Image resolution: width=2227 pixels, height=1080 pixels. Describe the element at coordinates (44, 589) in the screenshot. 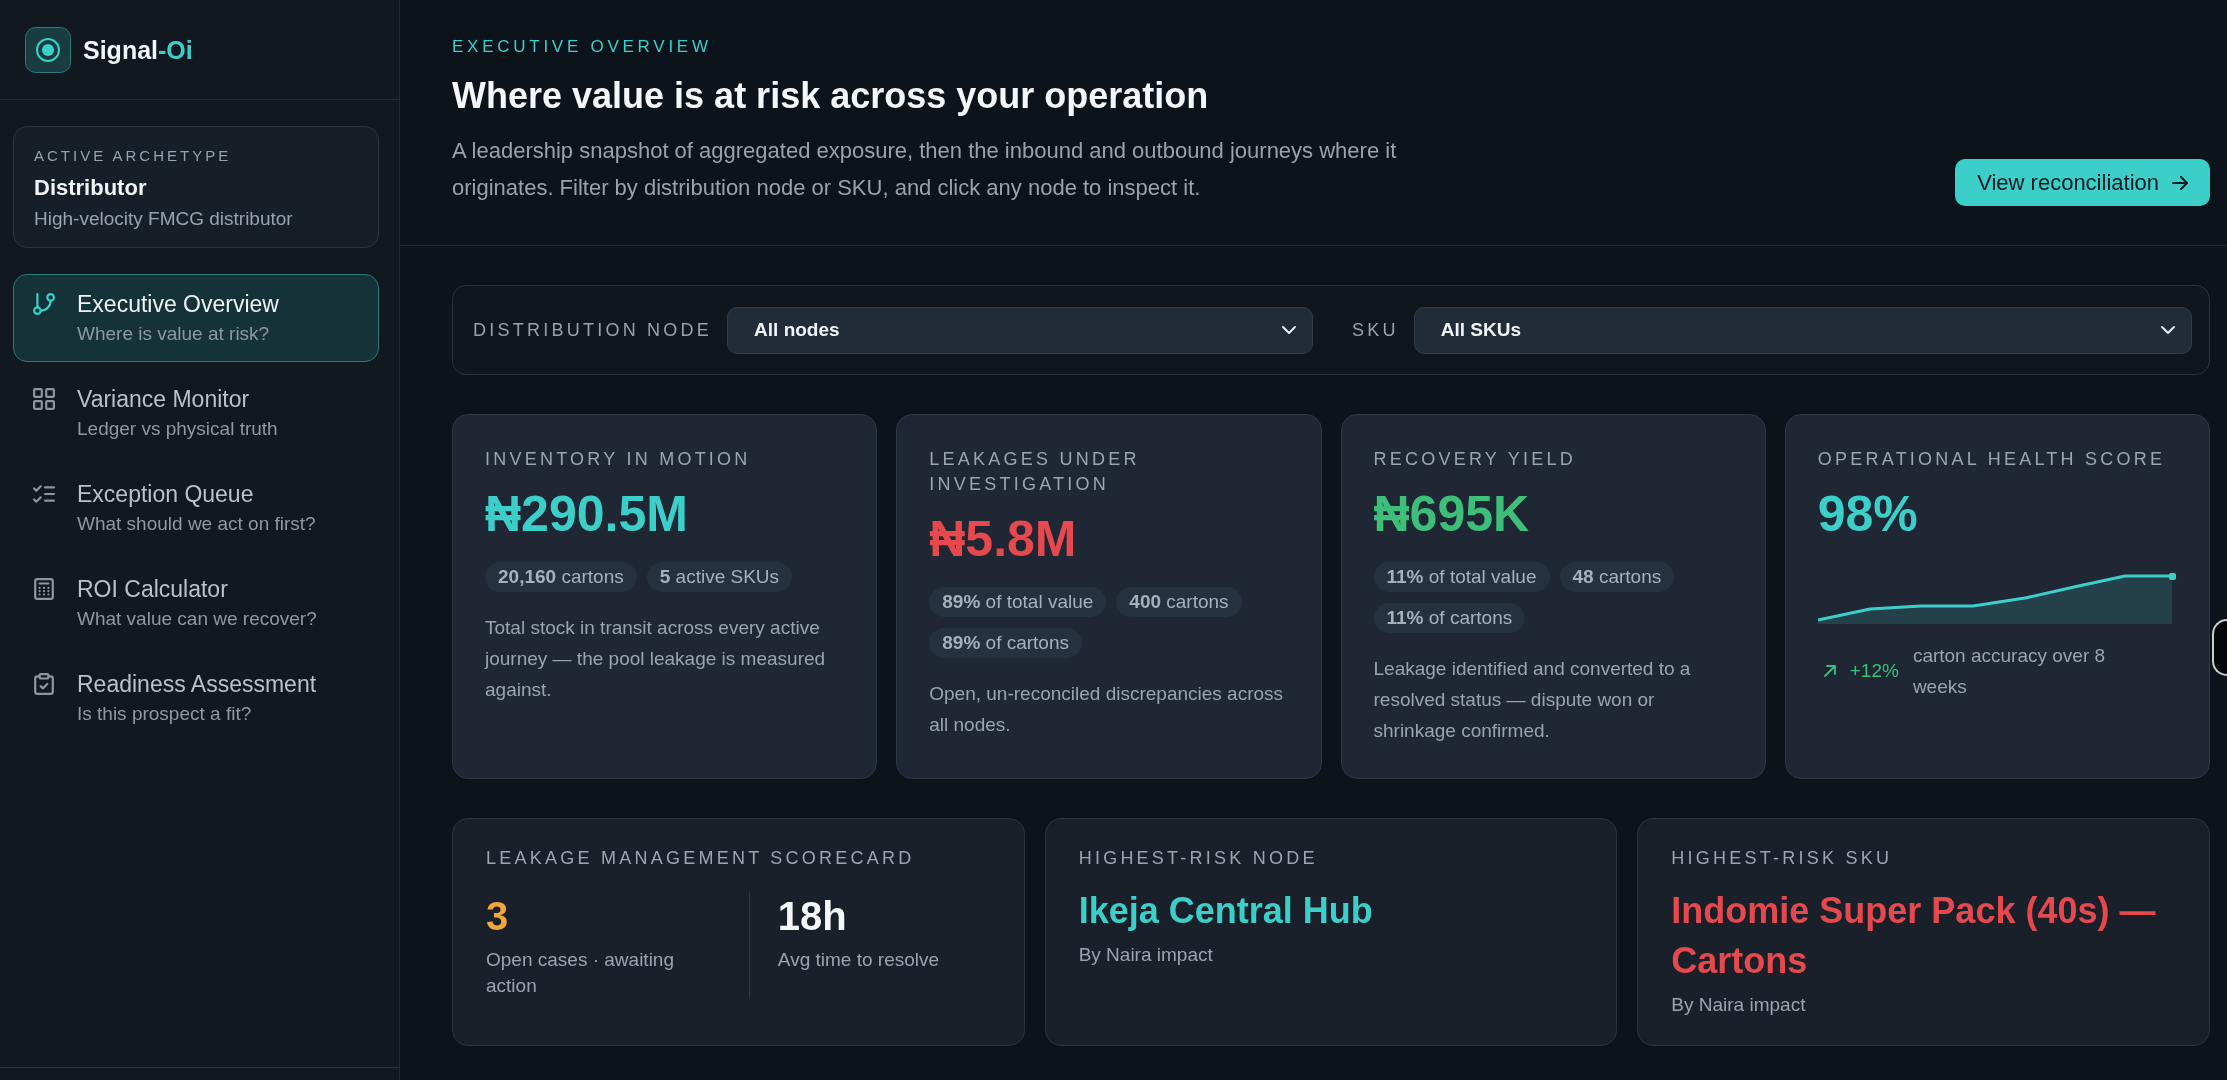

I see `calculator-icon` at that location.